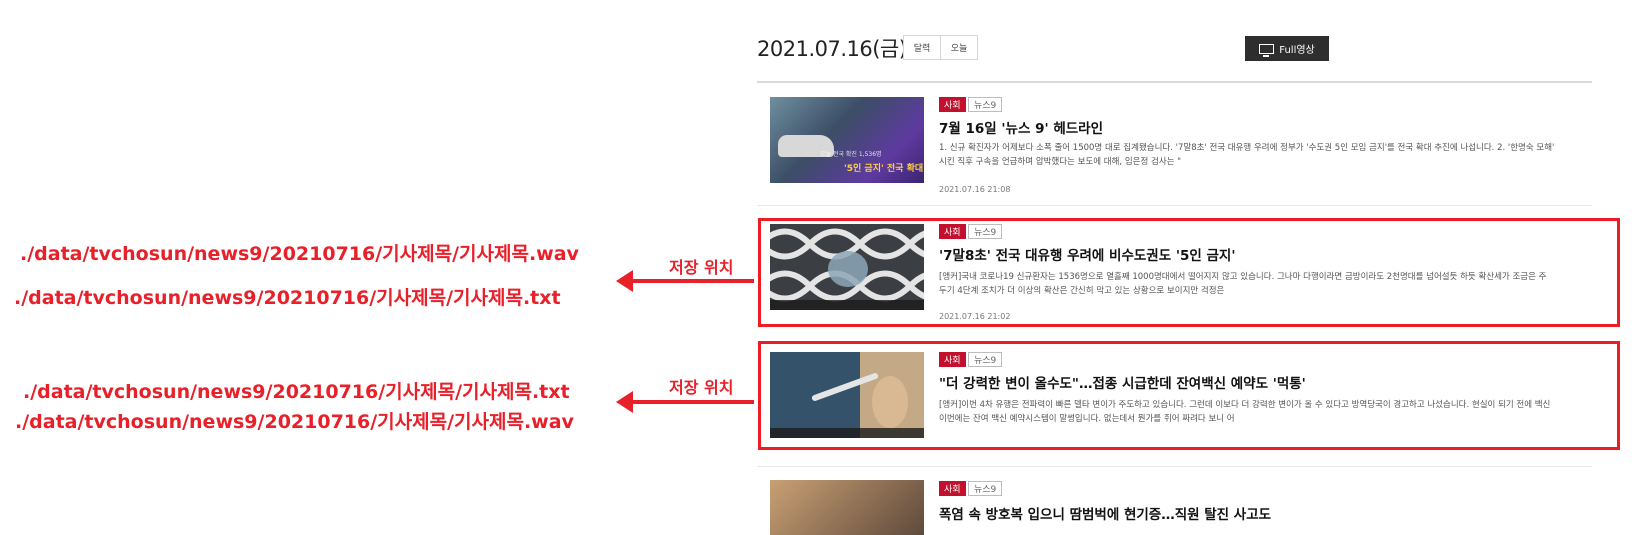 This screenshot has width=1635, height=535. I want to click on article-thumbnail, so click(847, 507).